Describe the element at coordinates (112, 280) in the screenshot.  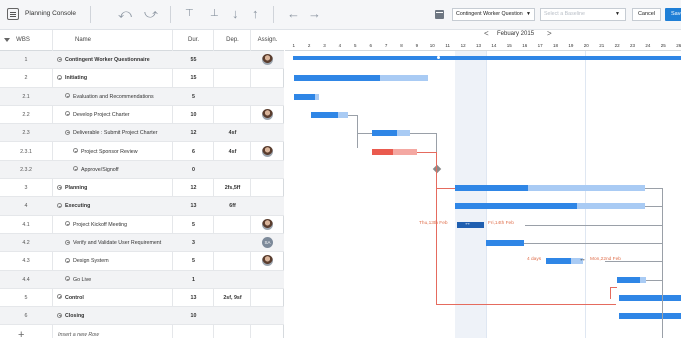
I see `cell-name: Go Live` at that location.